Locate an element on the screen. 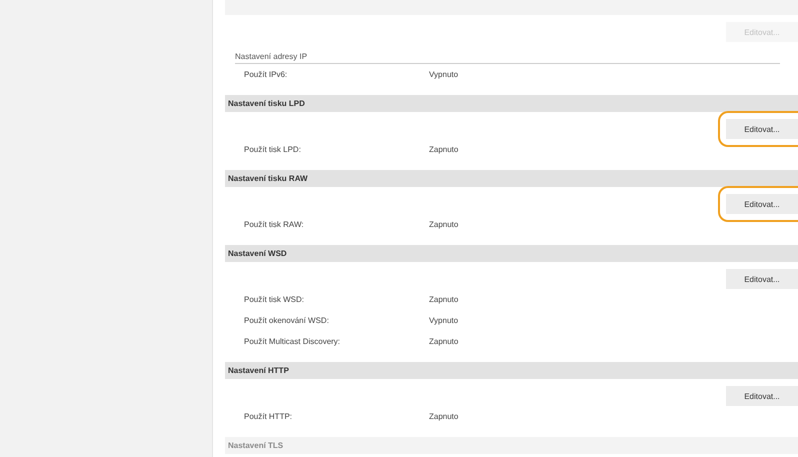 The width and height of the screenshot is (798, 457). section-title: Nastavení tisku LPD is located at coordinates (266, 103).